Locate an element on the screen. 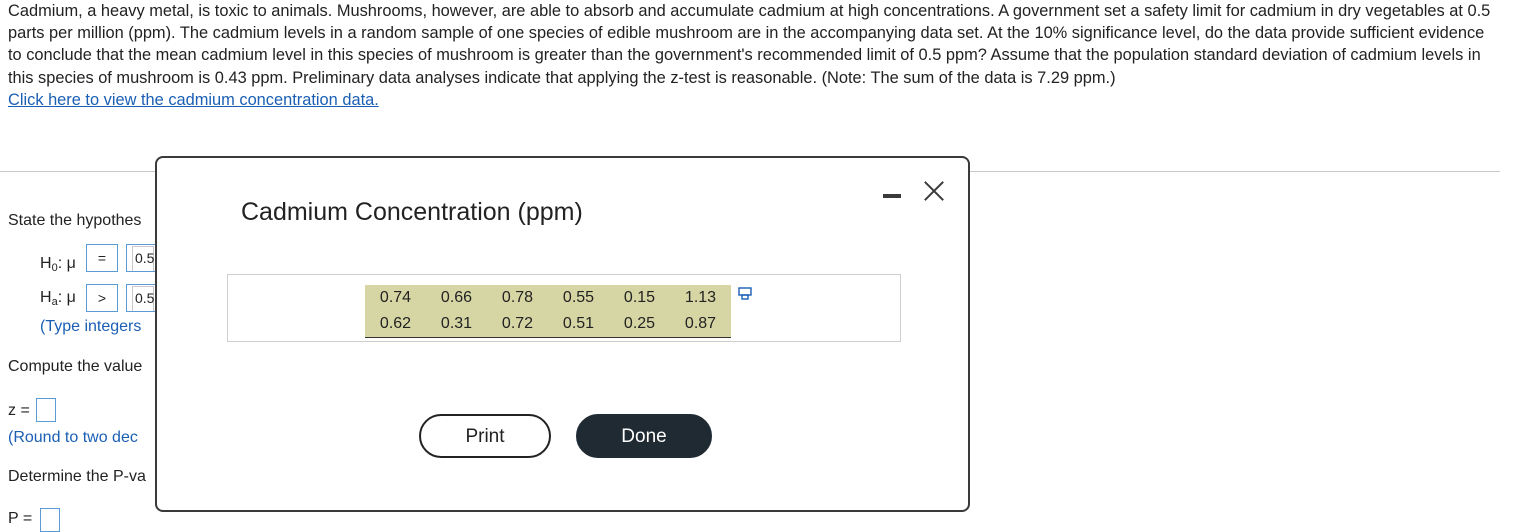 The image size is (1516, 532). round-note: (Round to two dec is located at coordinates (73, 437).